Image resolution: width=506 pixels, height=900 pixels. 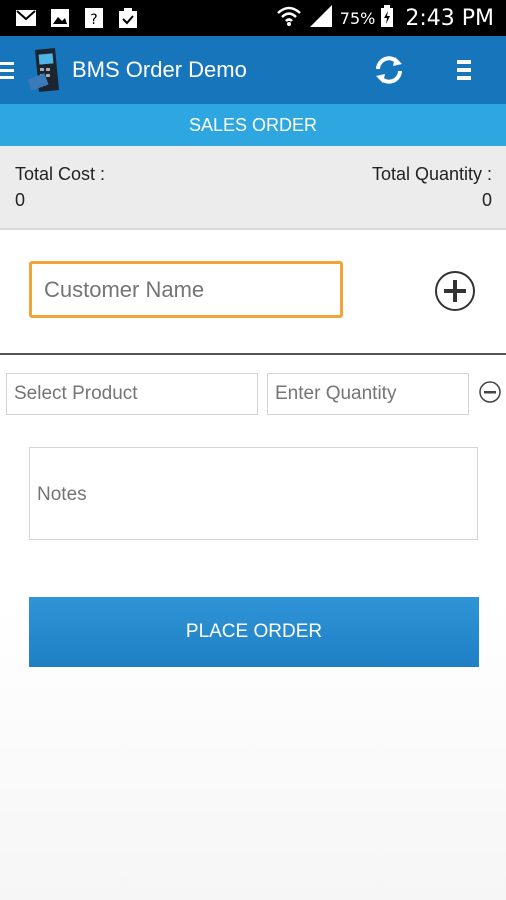 What do you see at coordinates (254, 632) in the screenshot?
I see `place-order-button: PLACE ORDER` at bounding box center [254, 632].